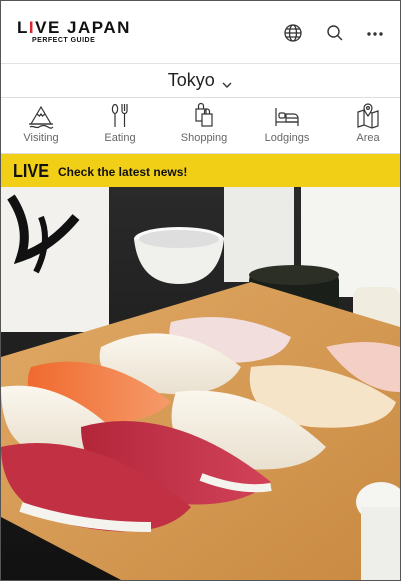  Describe the element at coordinates (74, 31) in the screenshot. I see `site-logo: LIVE JAPAN PERFECT GUIDE` at that location.